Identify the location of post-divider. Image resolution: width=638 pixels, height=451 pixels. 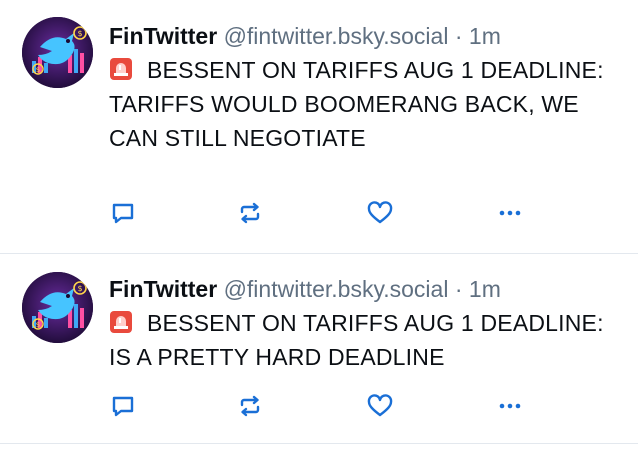
(319, 443).